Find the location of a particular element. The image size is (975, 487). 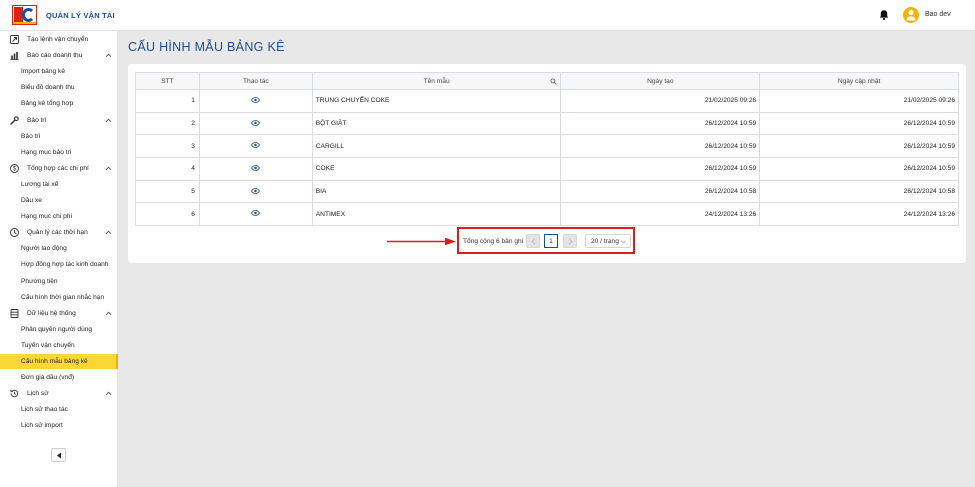

sidebar-label: Phân quyền người dùng is located at coordinates (57, 329).